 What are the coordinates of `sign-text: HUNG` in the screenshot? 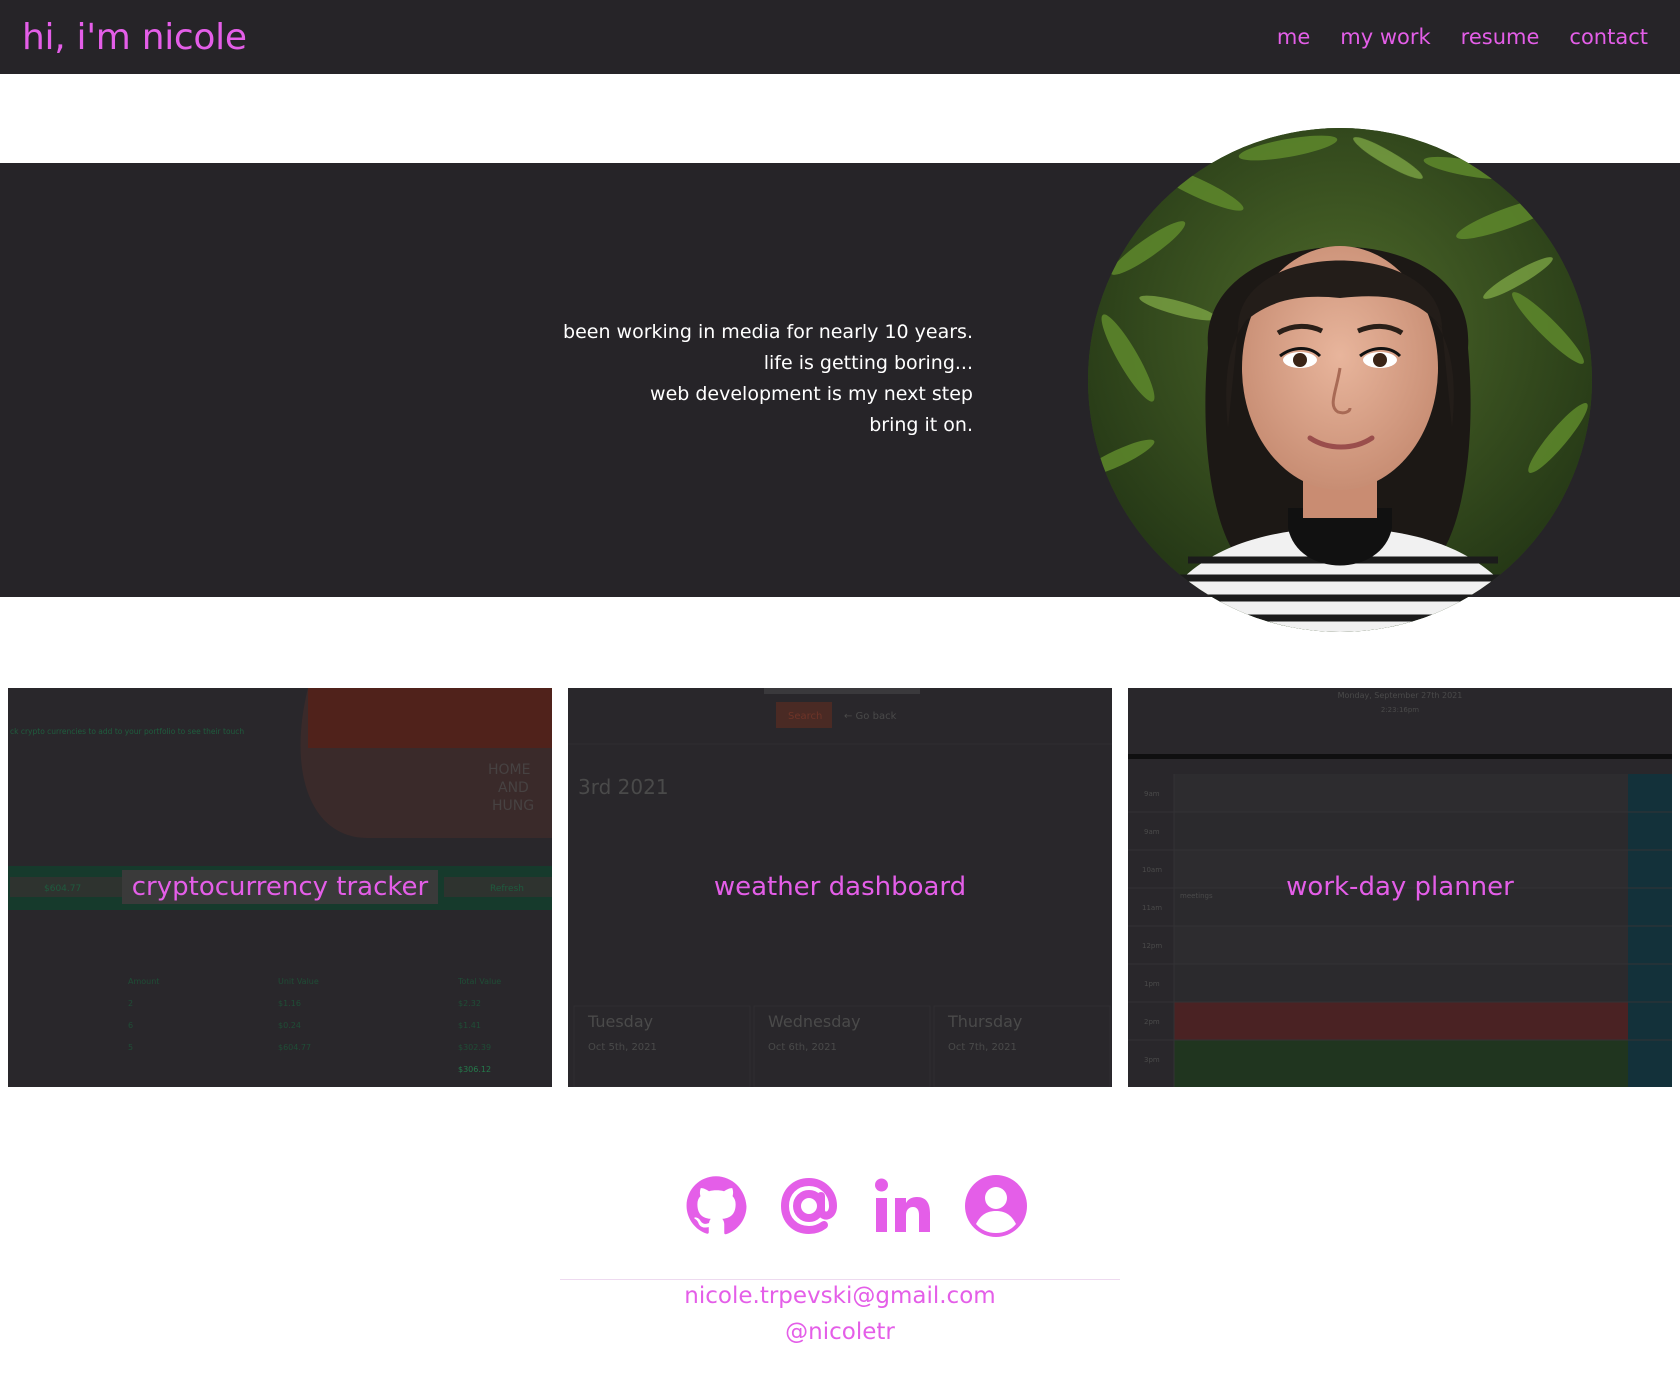 It's located at (513, 806).